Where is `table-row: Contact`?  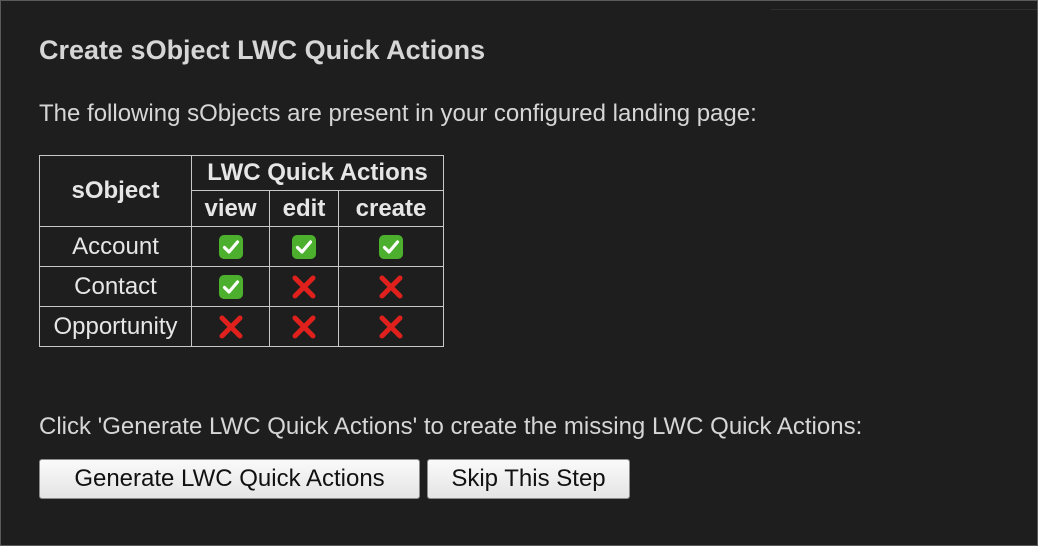
table-row: Contact is located at coordinates (241, 286).